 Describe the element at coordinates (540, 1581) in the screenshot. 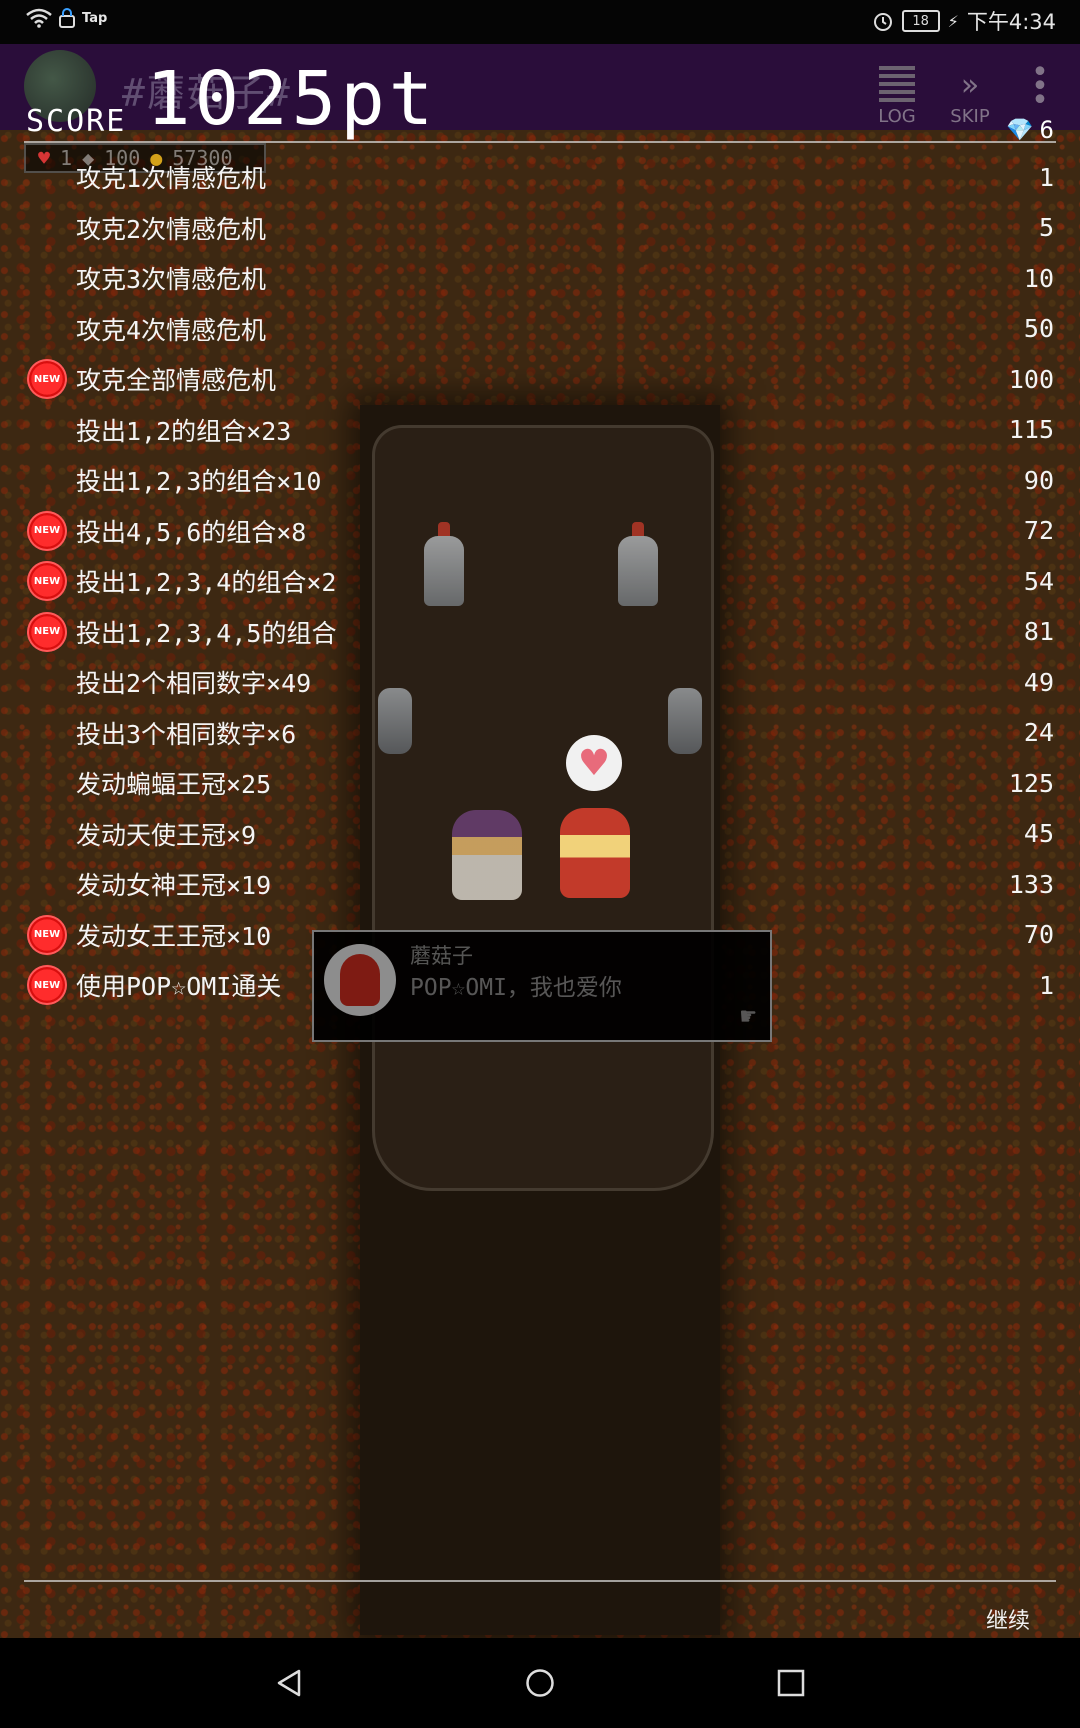

I see `divider-bottom` at that location.